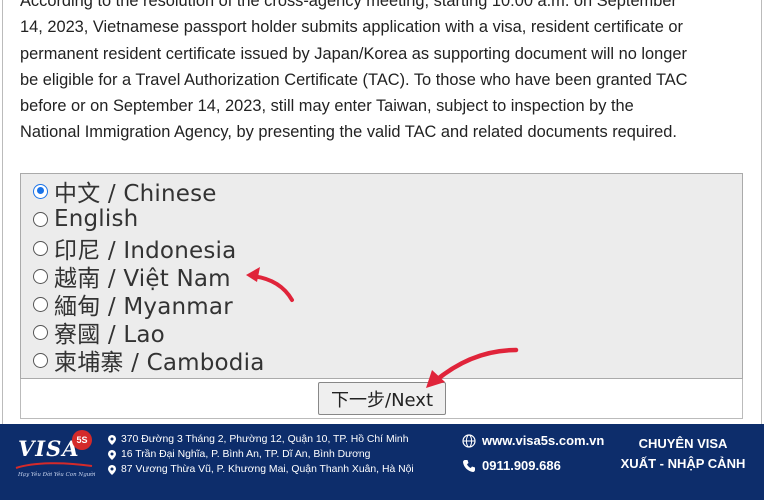 Image resolution: width=764 pixels, height=500 pixels. I want to click on website-text: www.visa5s.com.vn, so click(543, 440).